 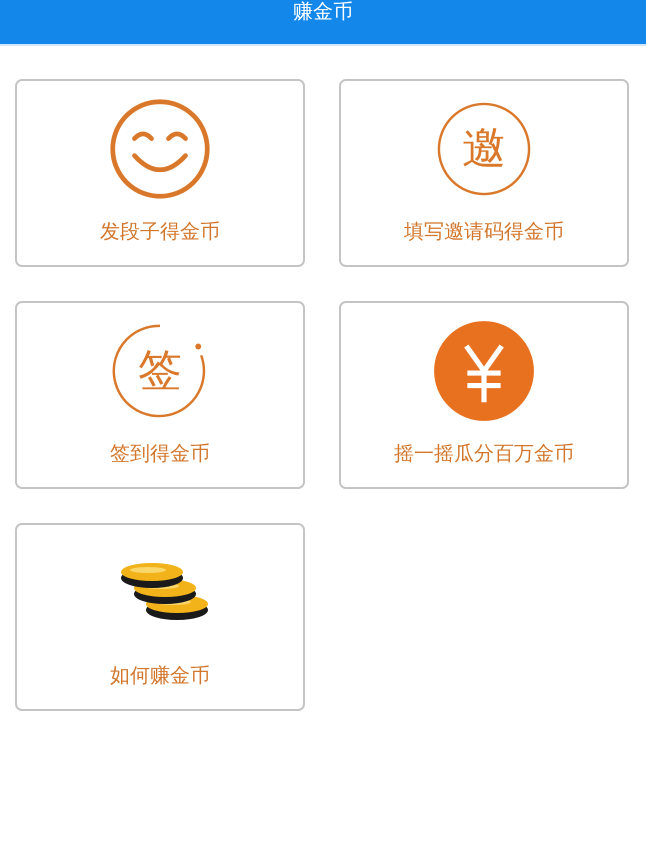 What do you see at coordinates (160, 675) in the screenshot?
I see `card-label: 如何赚金币` at bounding box center [160, 675].